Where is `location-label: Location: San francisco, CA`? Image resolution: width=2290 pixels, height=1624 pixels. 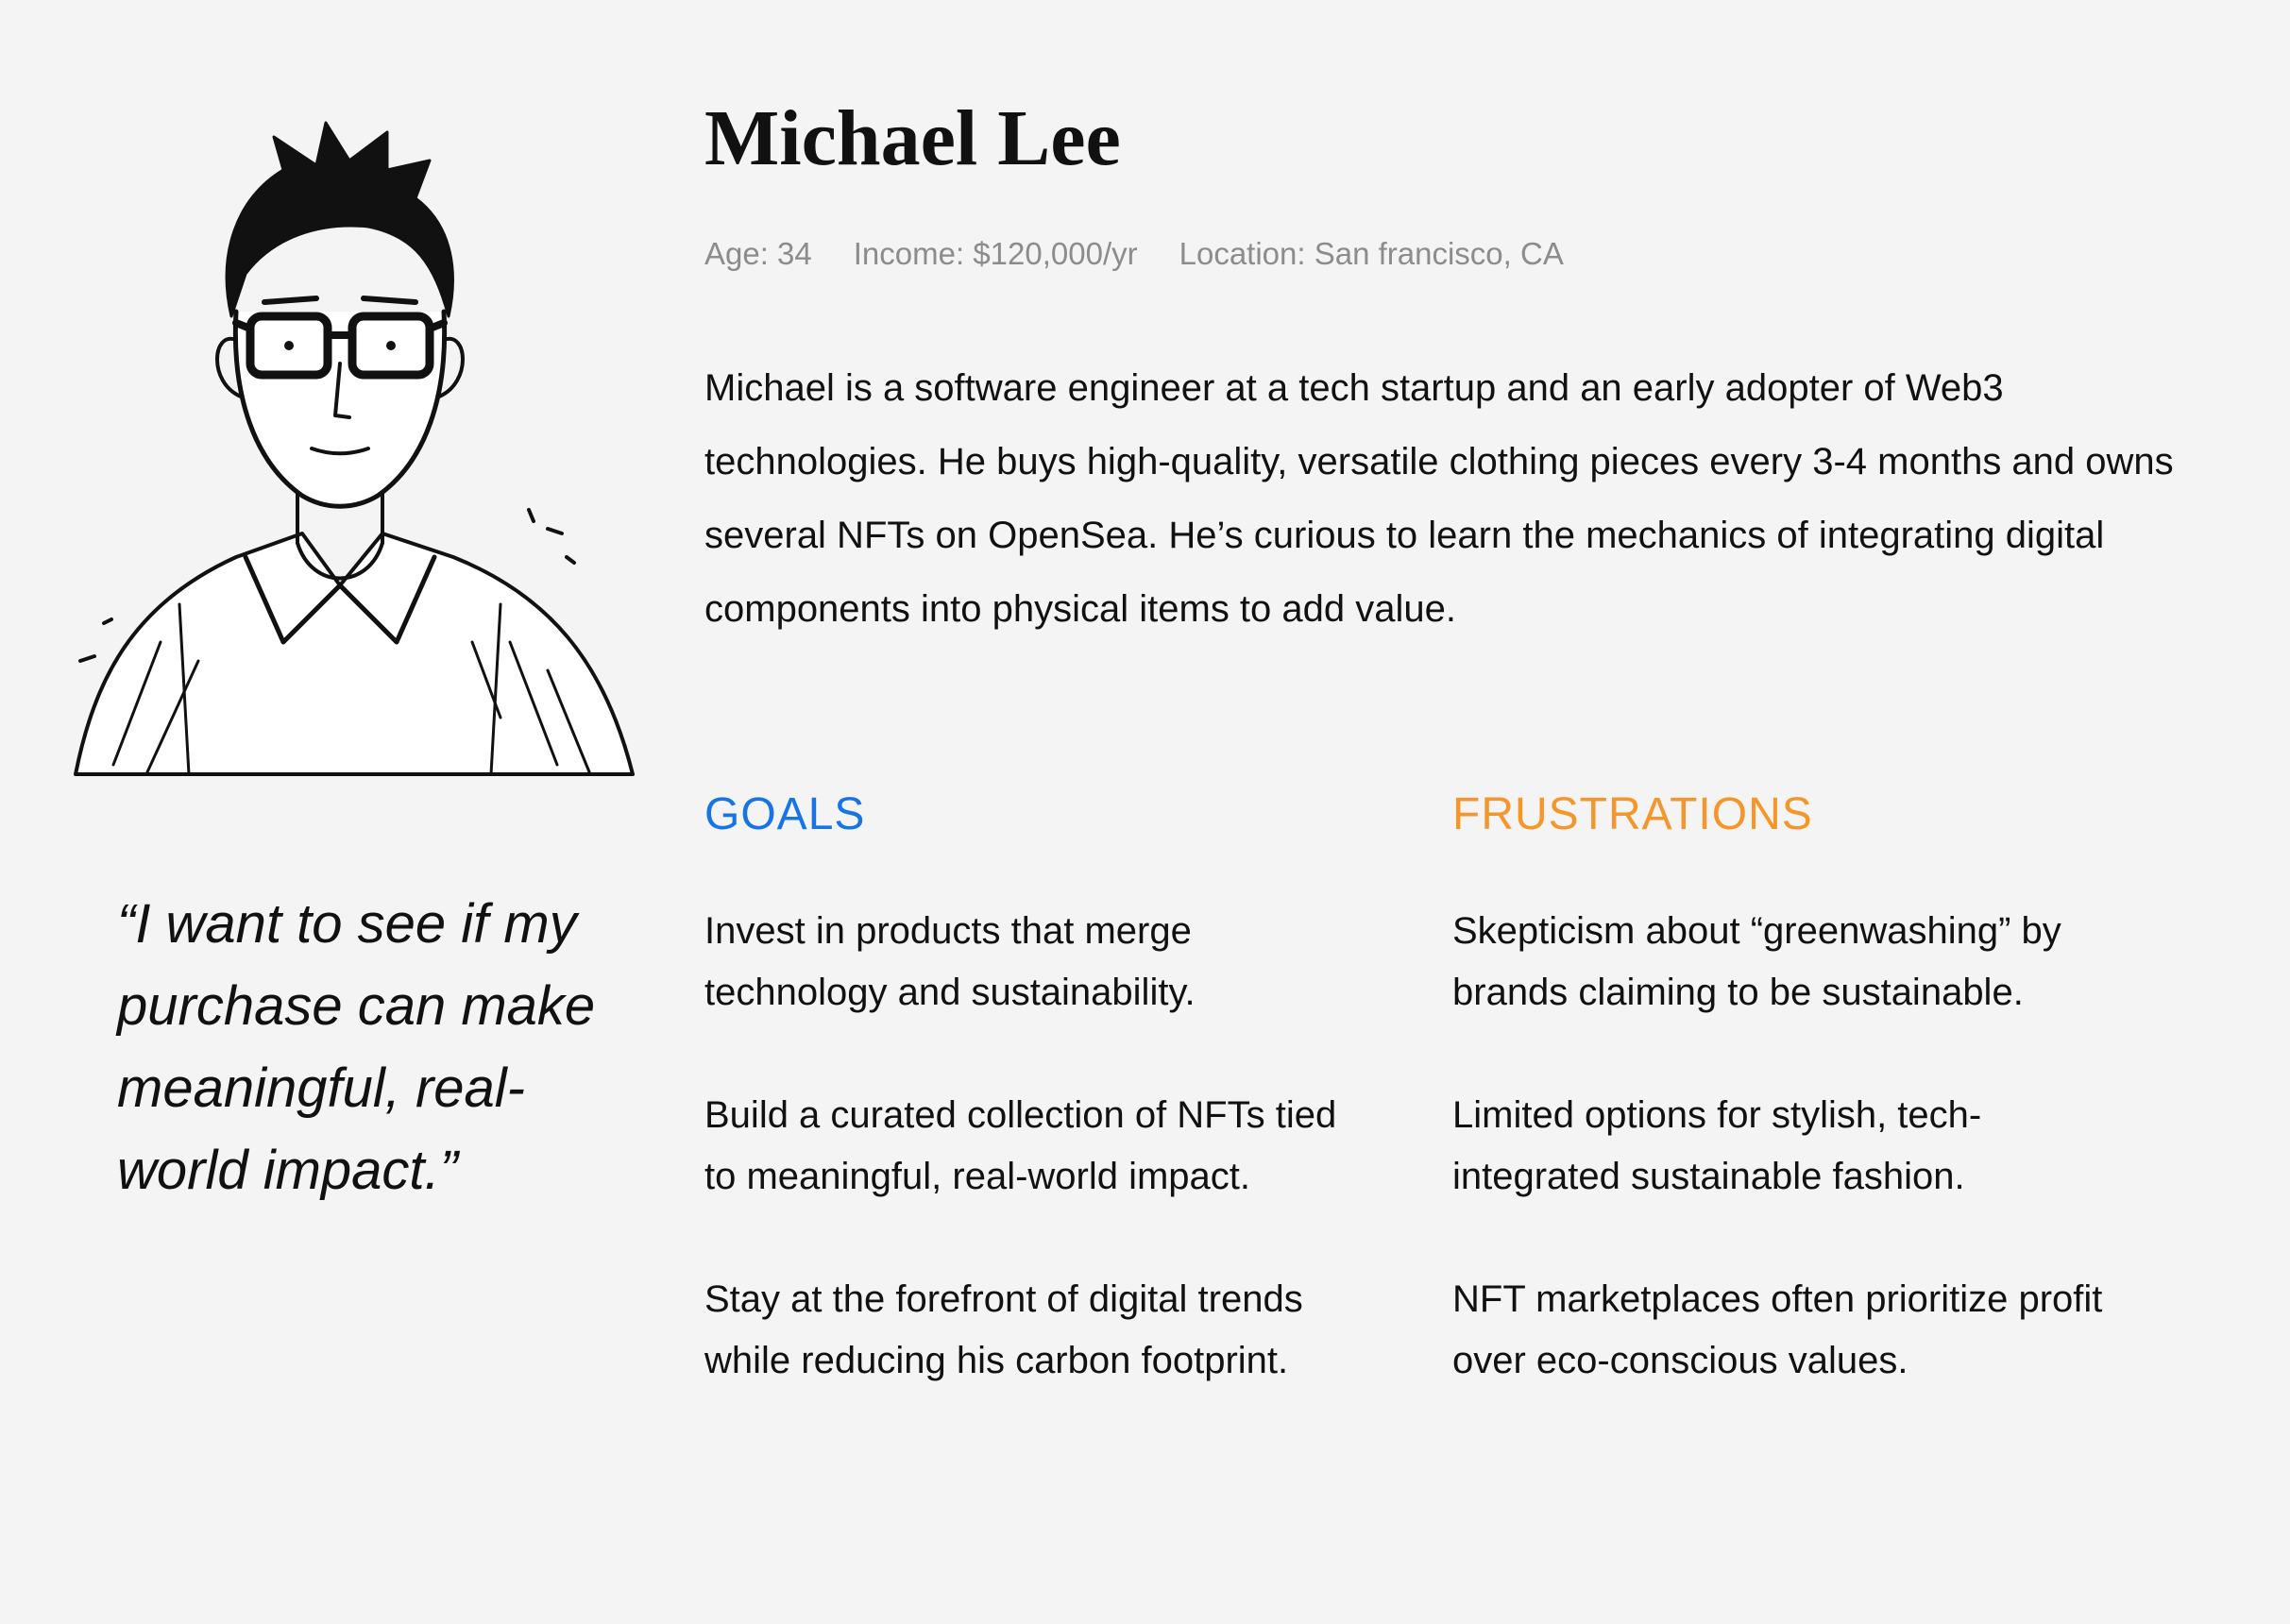 location-label: Location: San francisco, CA is located at coordinates (1371, 253).